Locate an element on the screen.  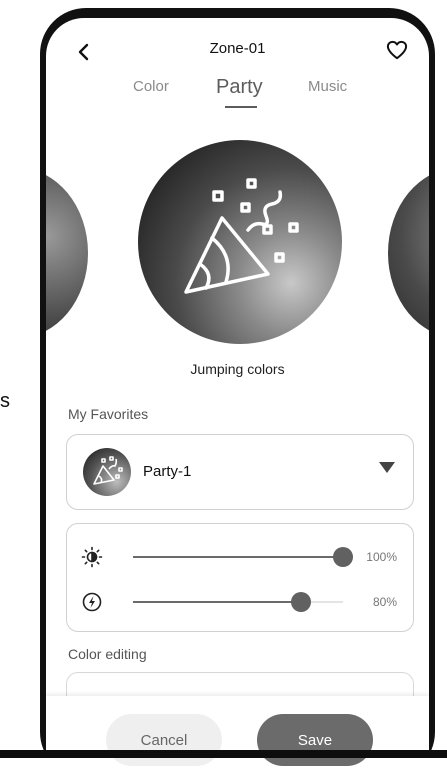
brightness-slider-thumb is located at coordinates (343, 557).